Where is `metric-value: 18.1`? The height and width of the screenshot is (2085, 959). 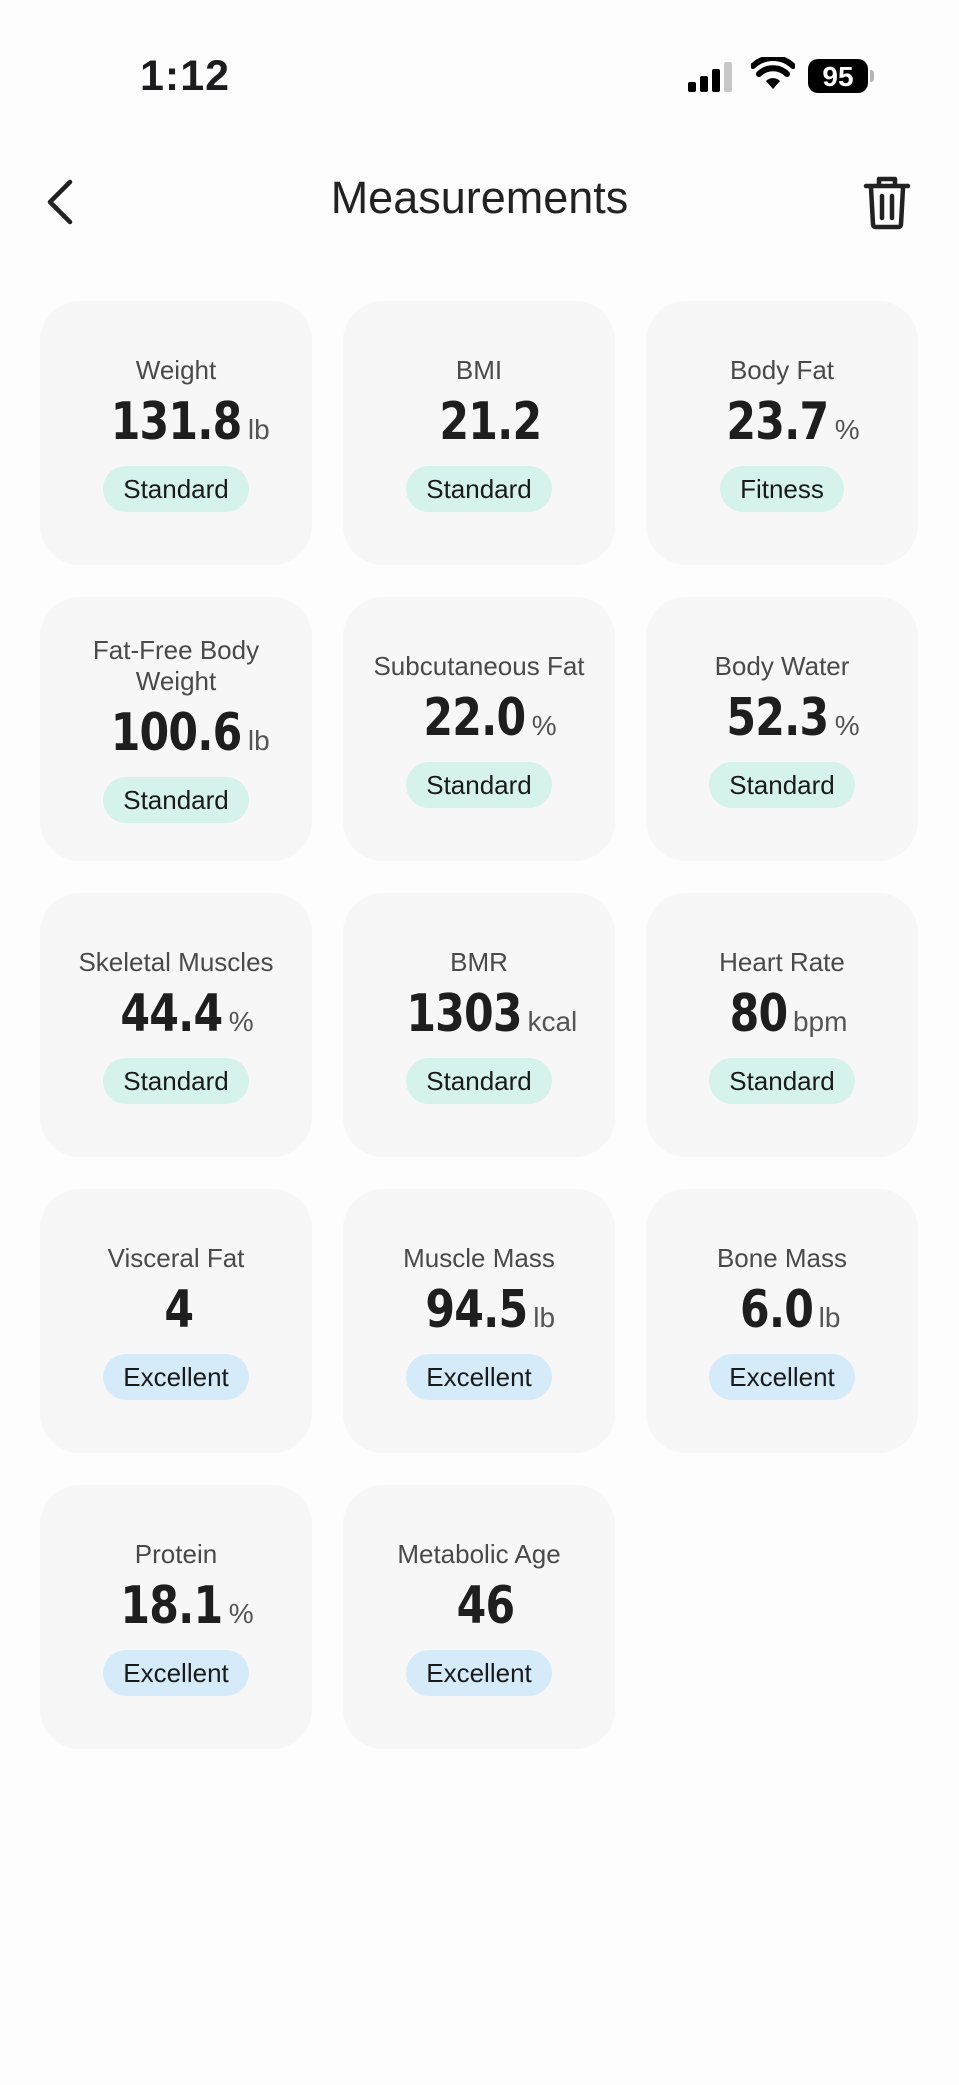 metric-value: 18.1 is located at coordinates (172, 1605).